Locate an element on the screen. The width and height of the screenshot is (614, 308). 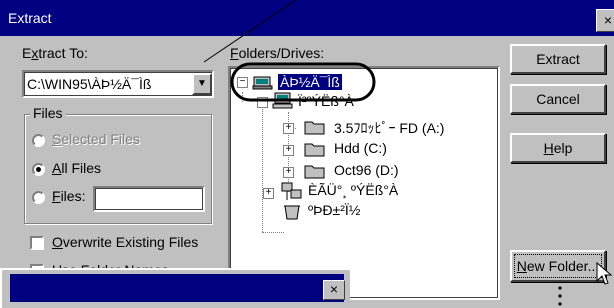
cancel-button: Cancel is located at coordinates (558, 99).